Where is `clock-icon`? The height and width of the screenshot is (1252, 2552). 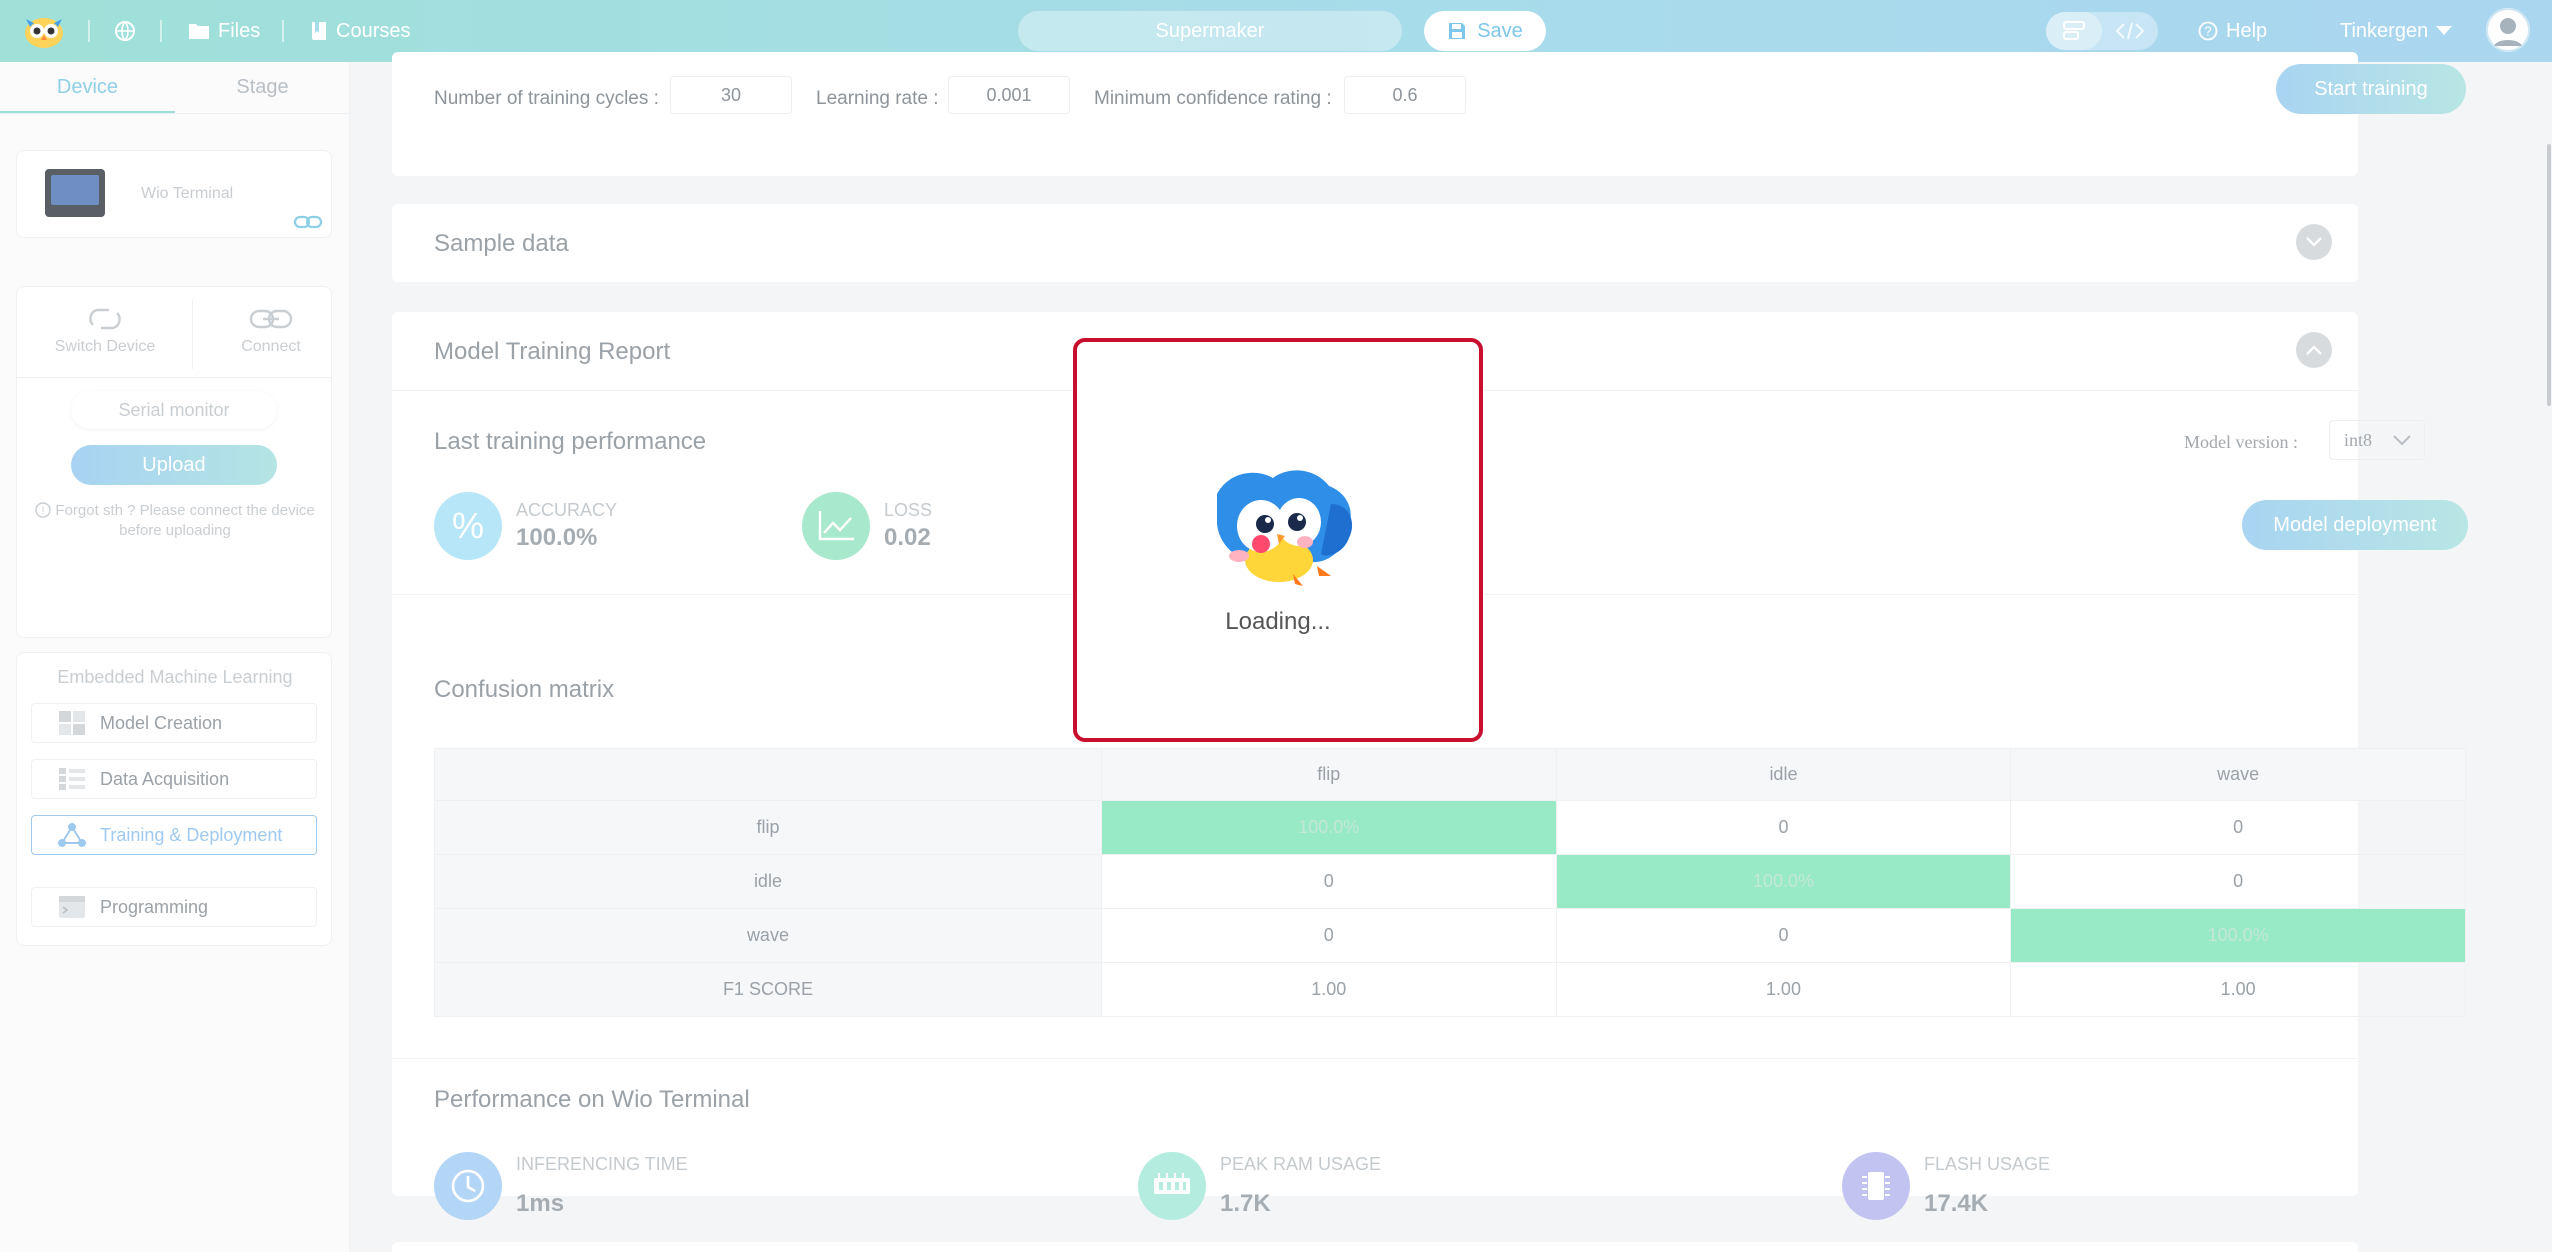 clock-icon is located at coordinates (468, 1186).